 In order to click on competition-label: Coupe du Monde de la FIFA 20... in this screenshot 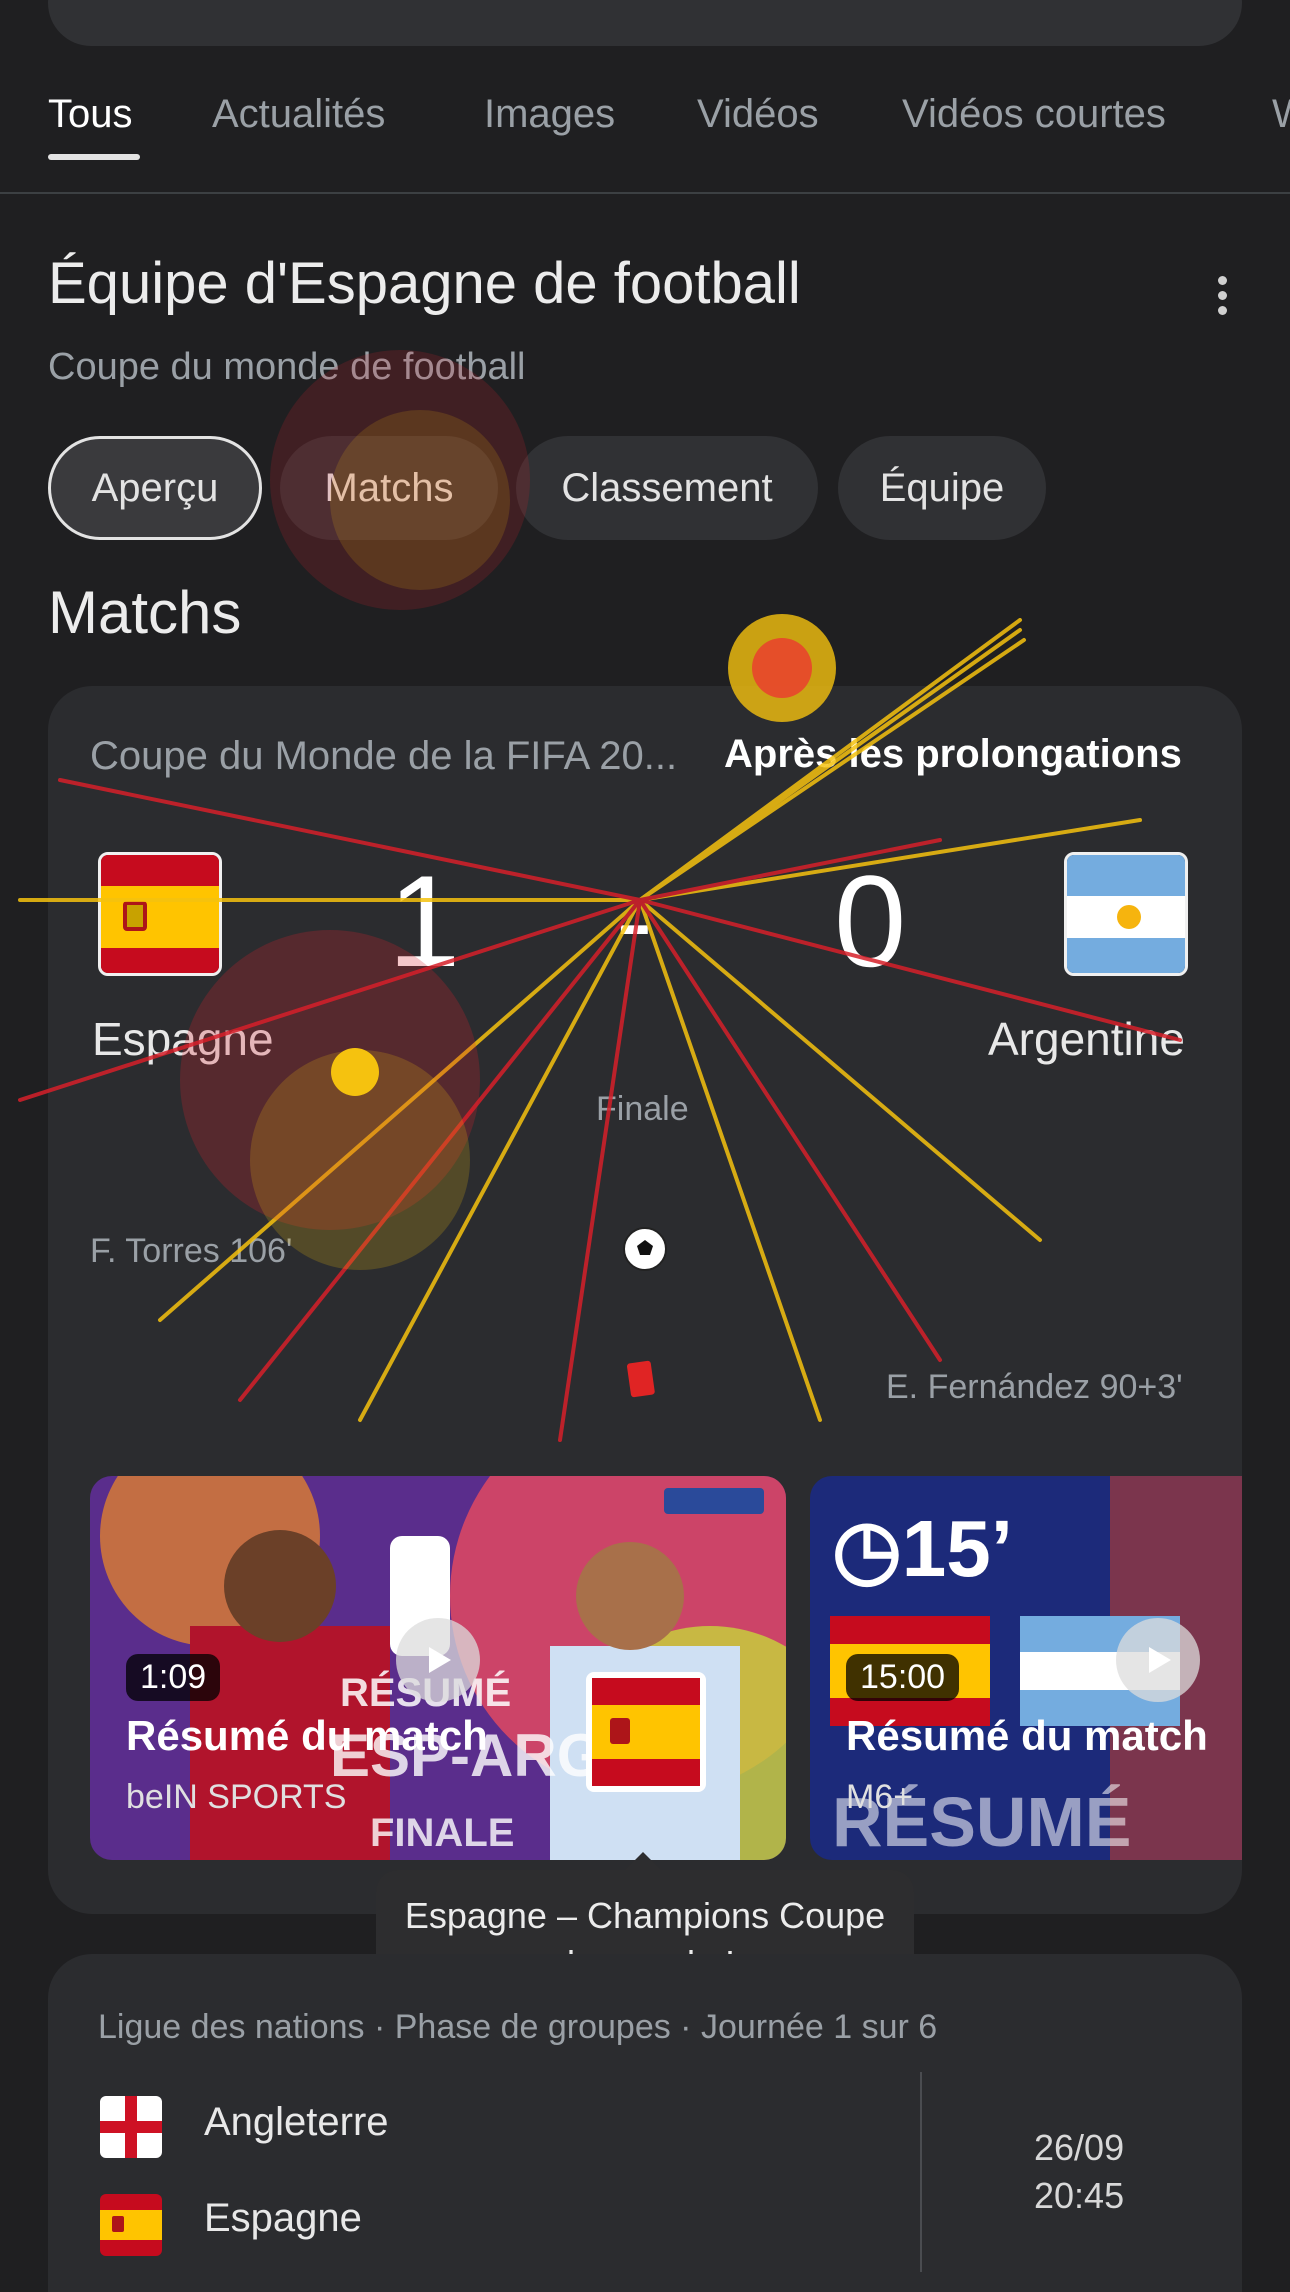, I will do `click(384, 756)`.